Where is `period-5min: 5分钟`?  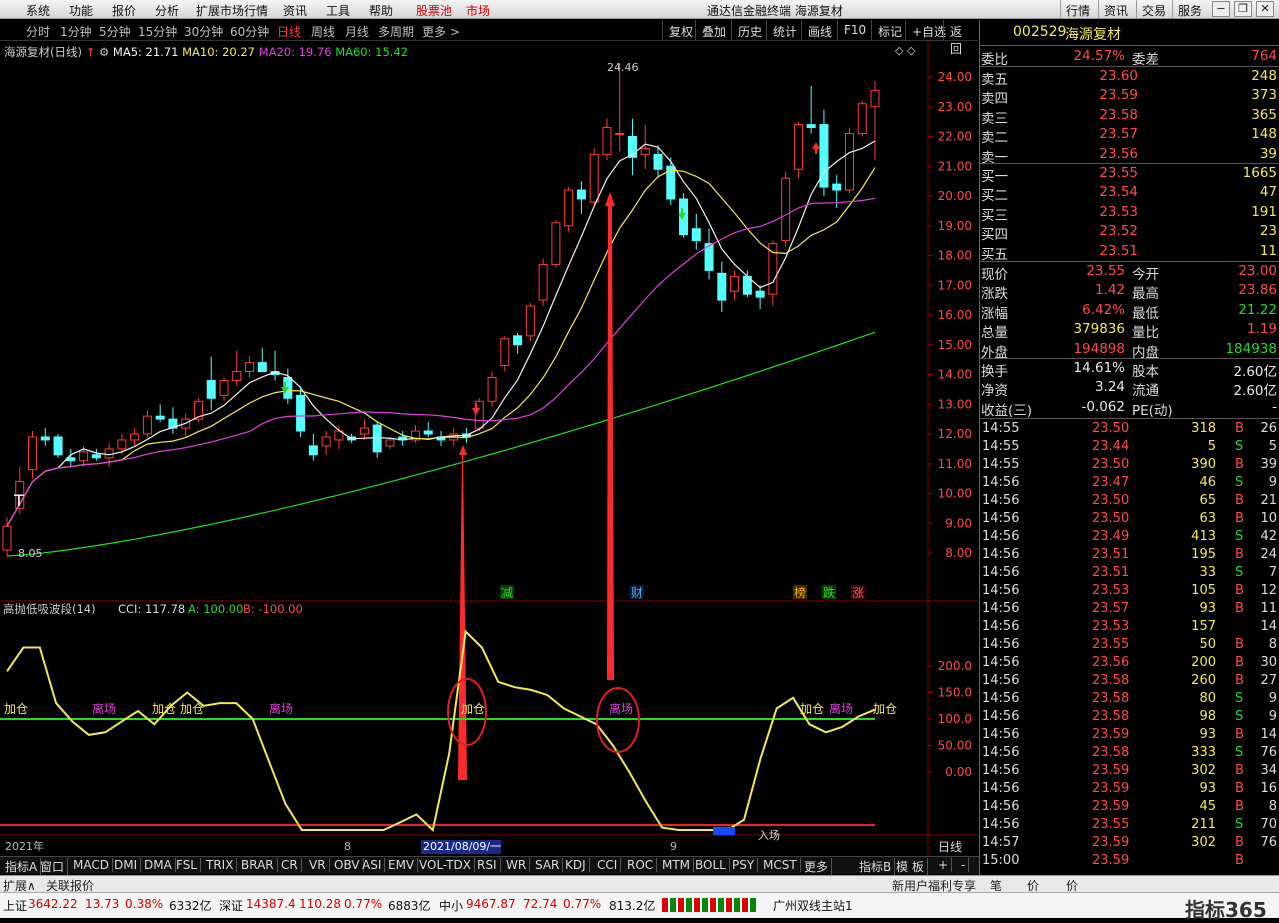 period-5min: 5分钟 is located at coordinates (115, 31).